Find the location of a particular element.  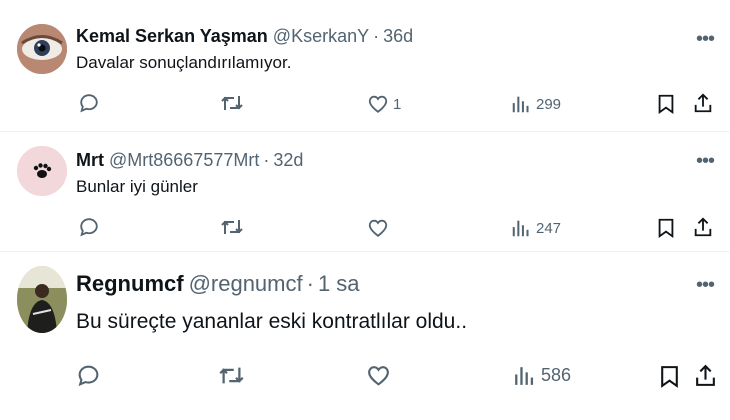

like-count: 1 is located at coordinates (397, 104).